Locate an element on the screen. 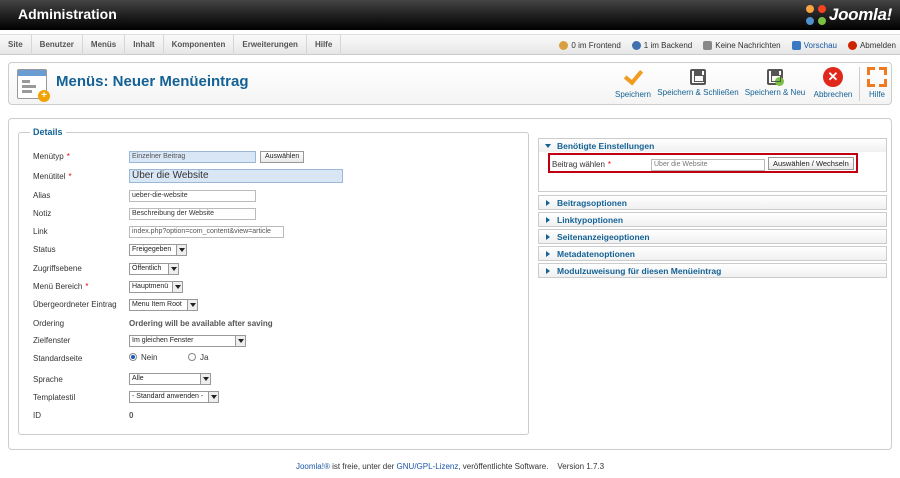  label-note: Notiz is located at coordinates (42, 213).